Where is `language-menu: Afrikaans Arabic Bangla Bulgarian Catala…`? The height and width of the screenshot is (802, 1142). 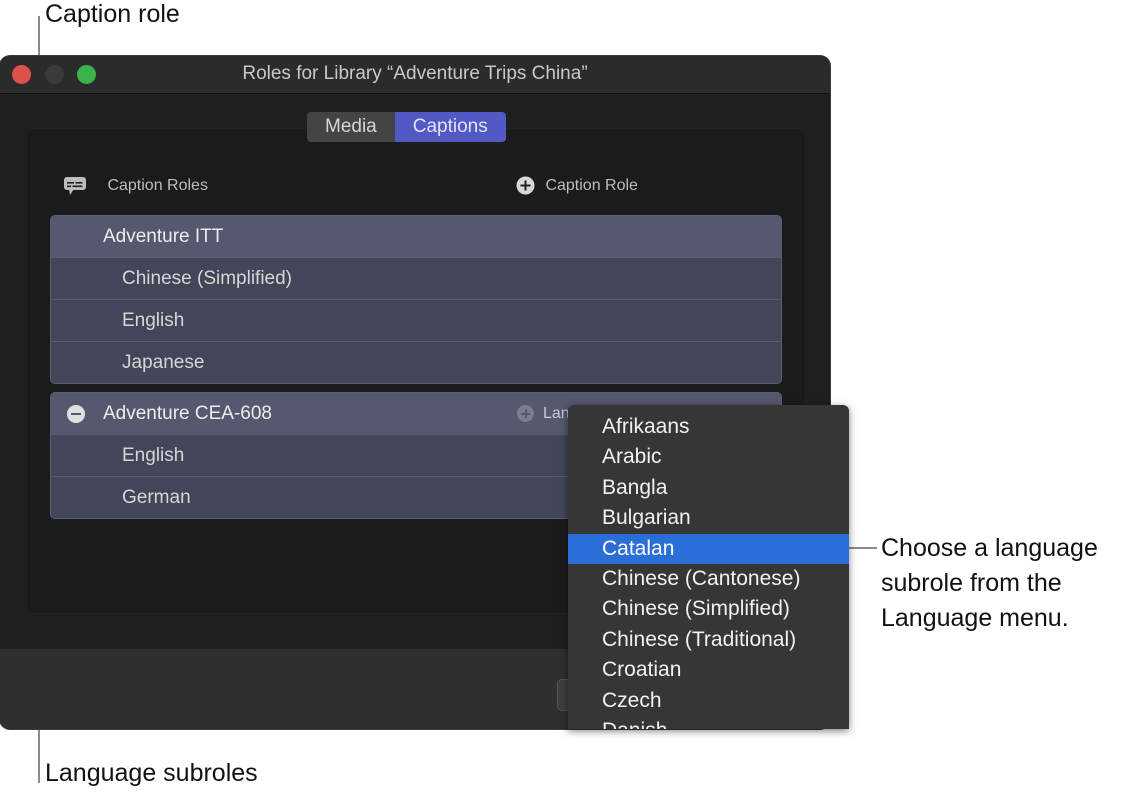
language-menu: Afrikaans Arabic Bangla Bulgarian Catala… is located at coordinates (708, 567).